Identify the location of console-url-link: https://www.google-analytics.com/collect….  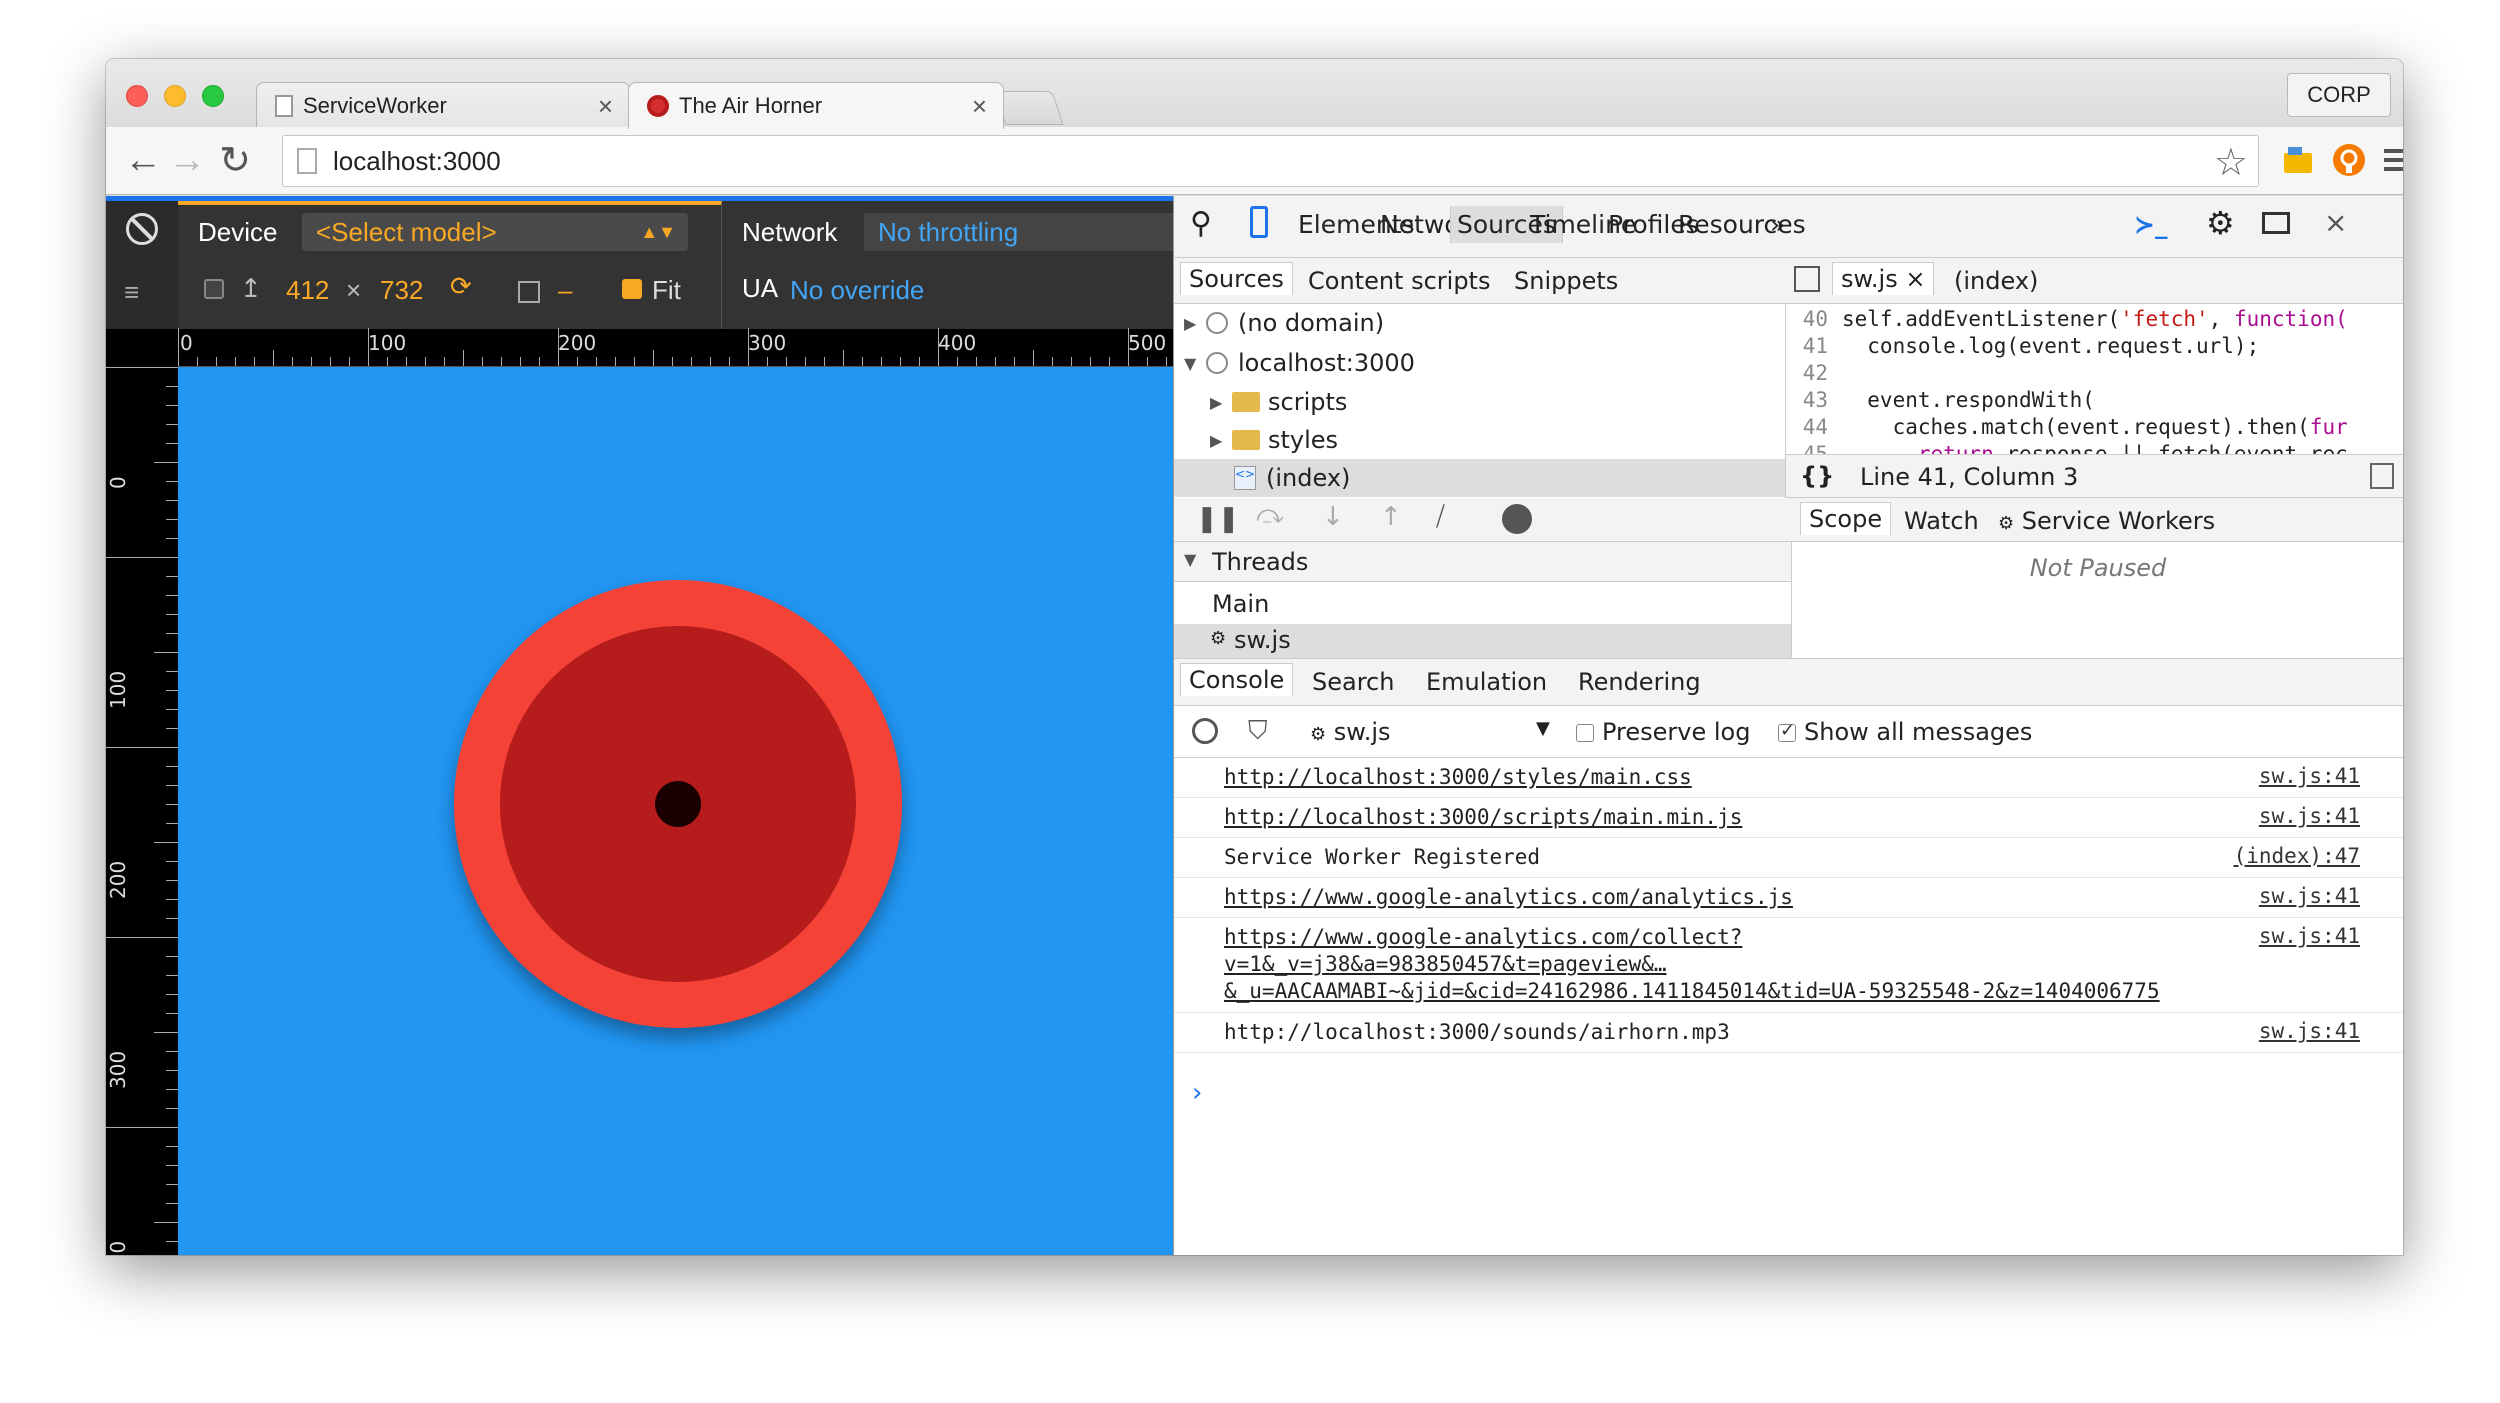
(1692, 964).